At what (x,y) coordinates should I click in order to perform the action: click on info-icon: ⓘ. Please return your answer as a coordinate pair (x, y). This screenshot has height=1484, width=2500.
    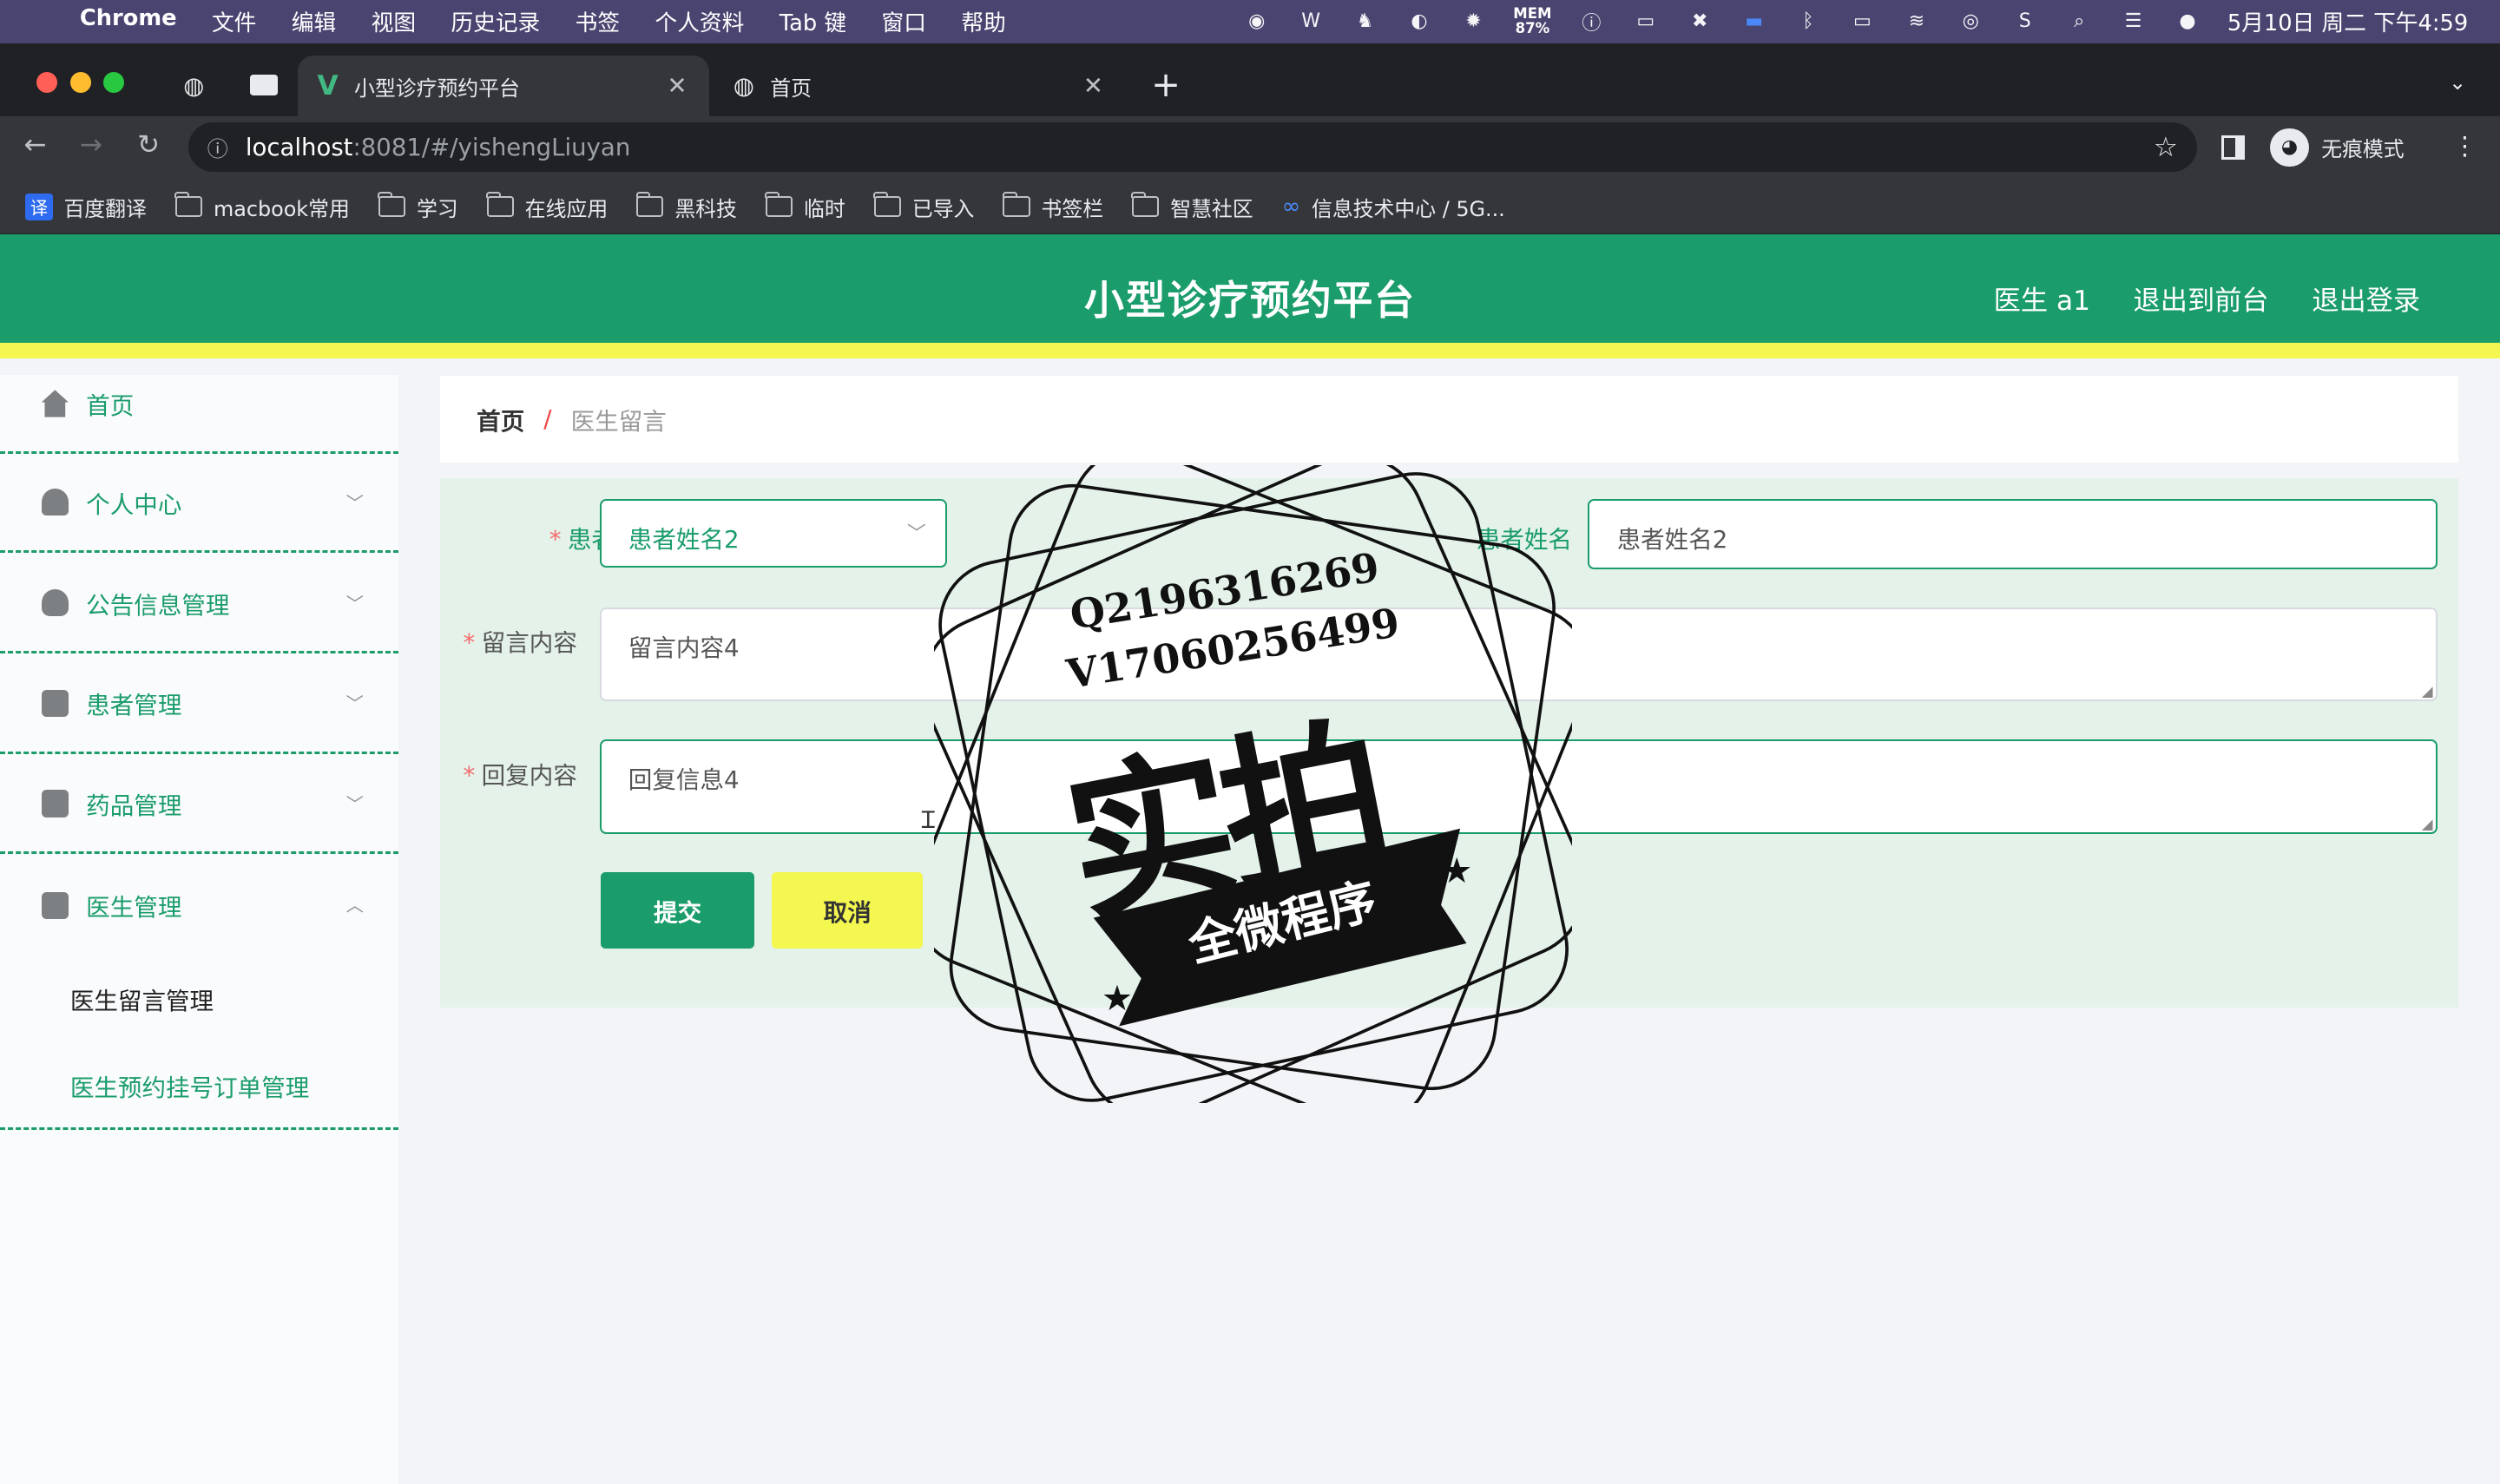
    Looking at the image, I should click on (217, 147).